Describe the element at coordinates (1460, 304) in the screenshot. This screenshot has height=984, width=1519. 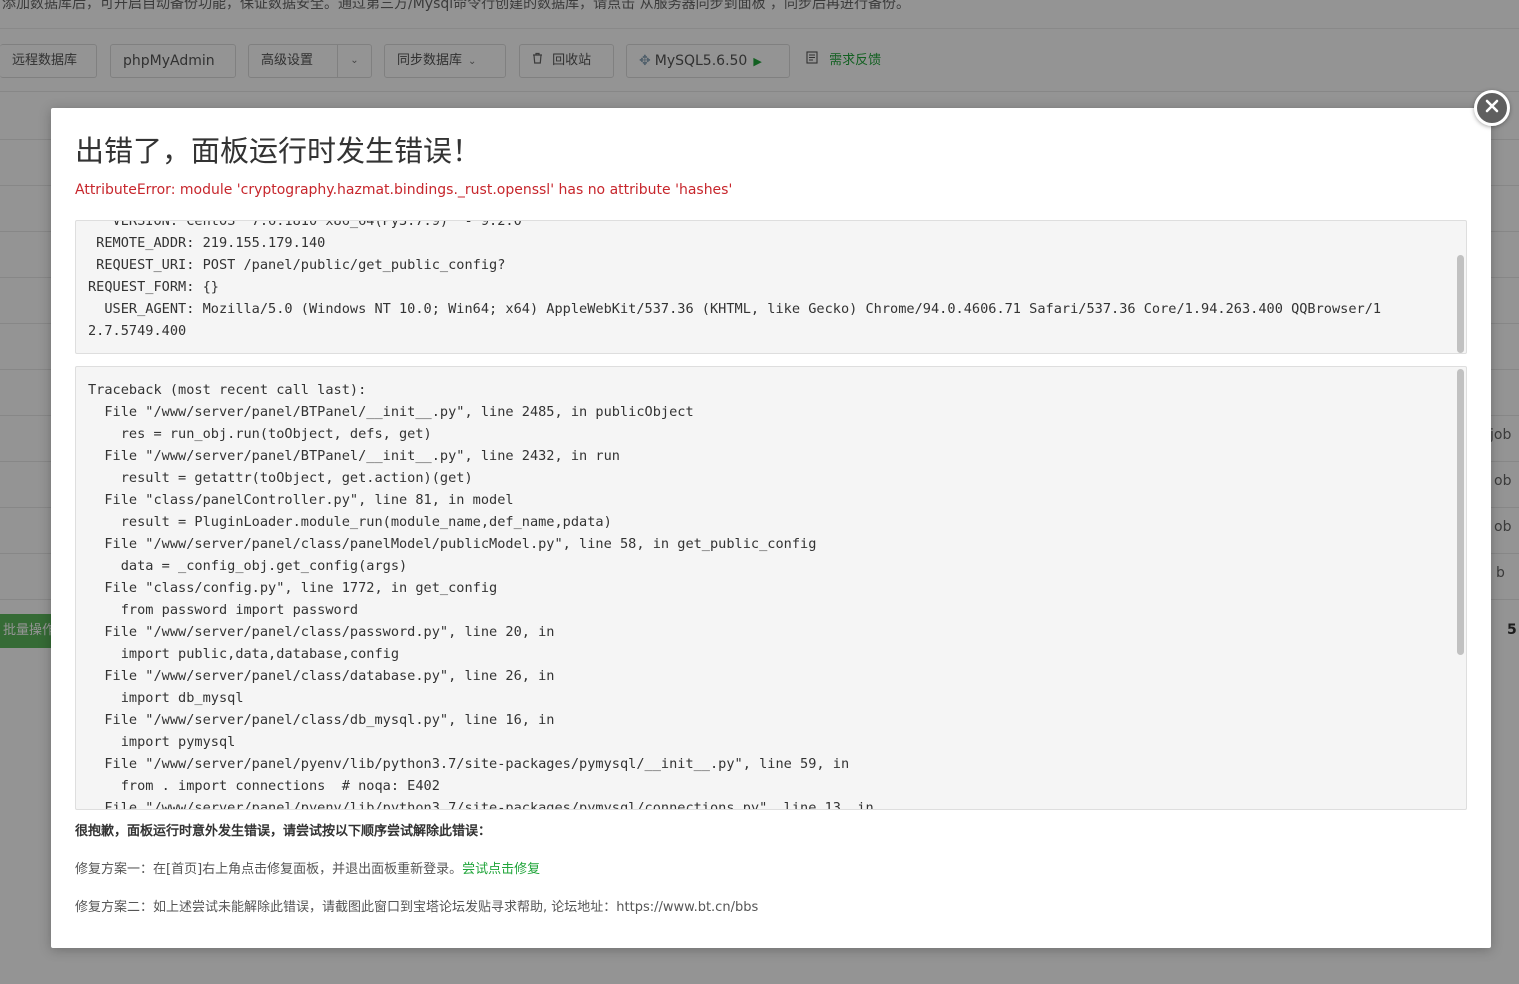
I see `request-info-scrollbar` at that location.